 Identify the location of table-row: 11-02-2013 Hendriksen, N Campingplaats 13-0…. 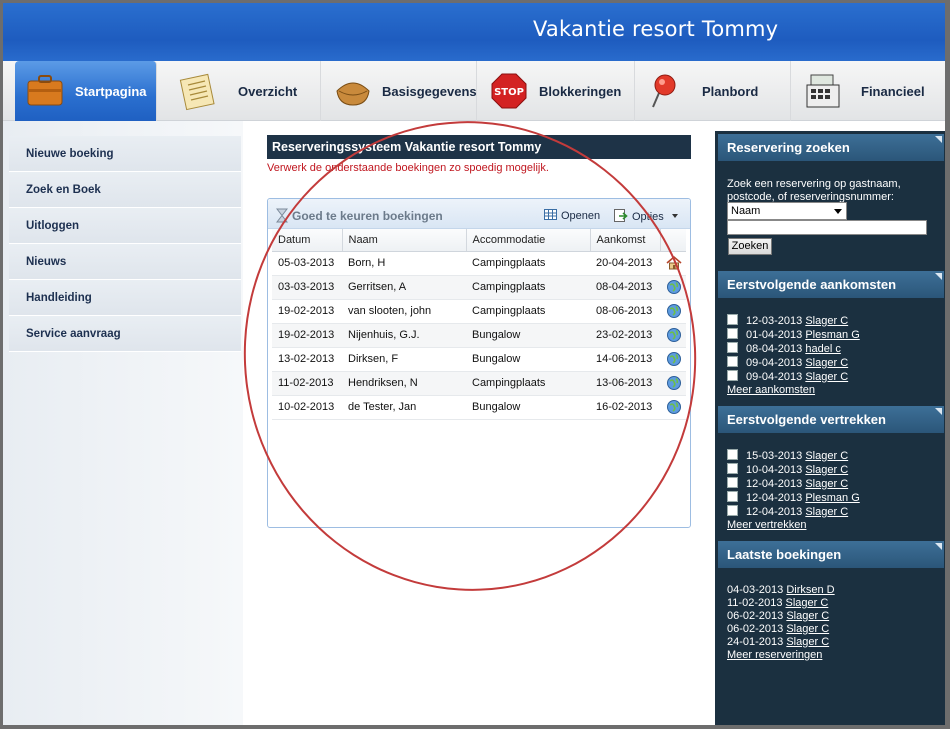
(479, 383).